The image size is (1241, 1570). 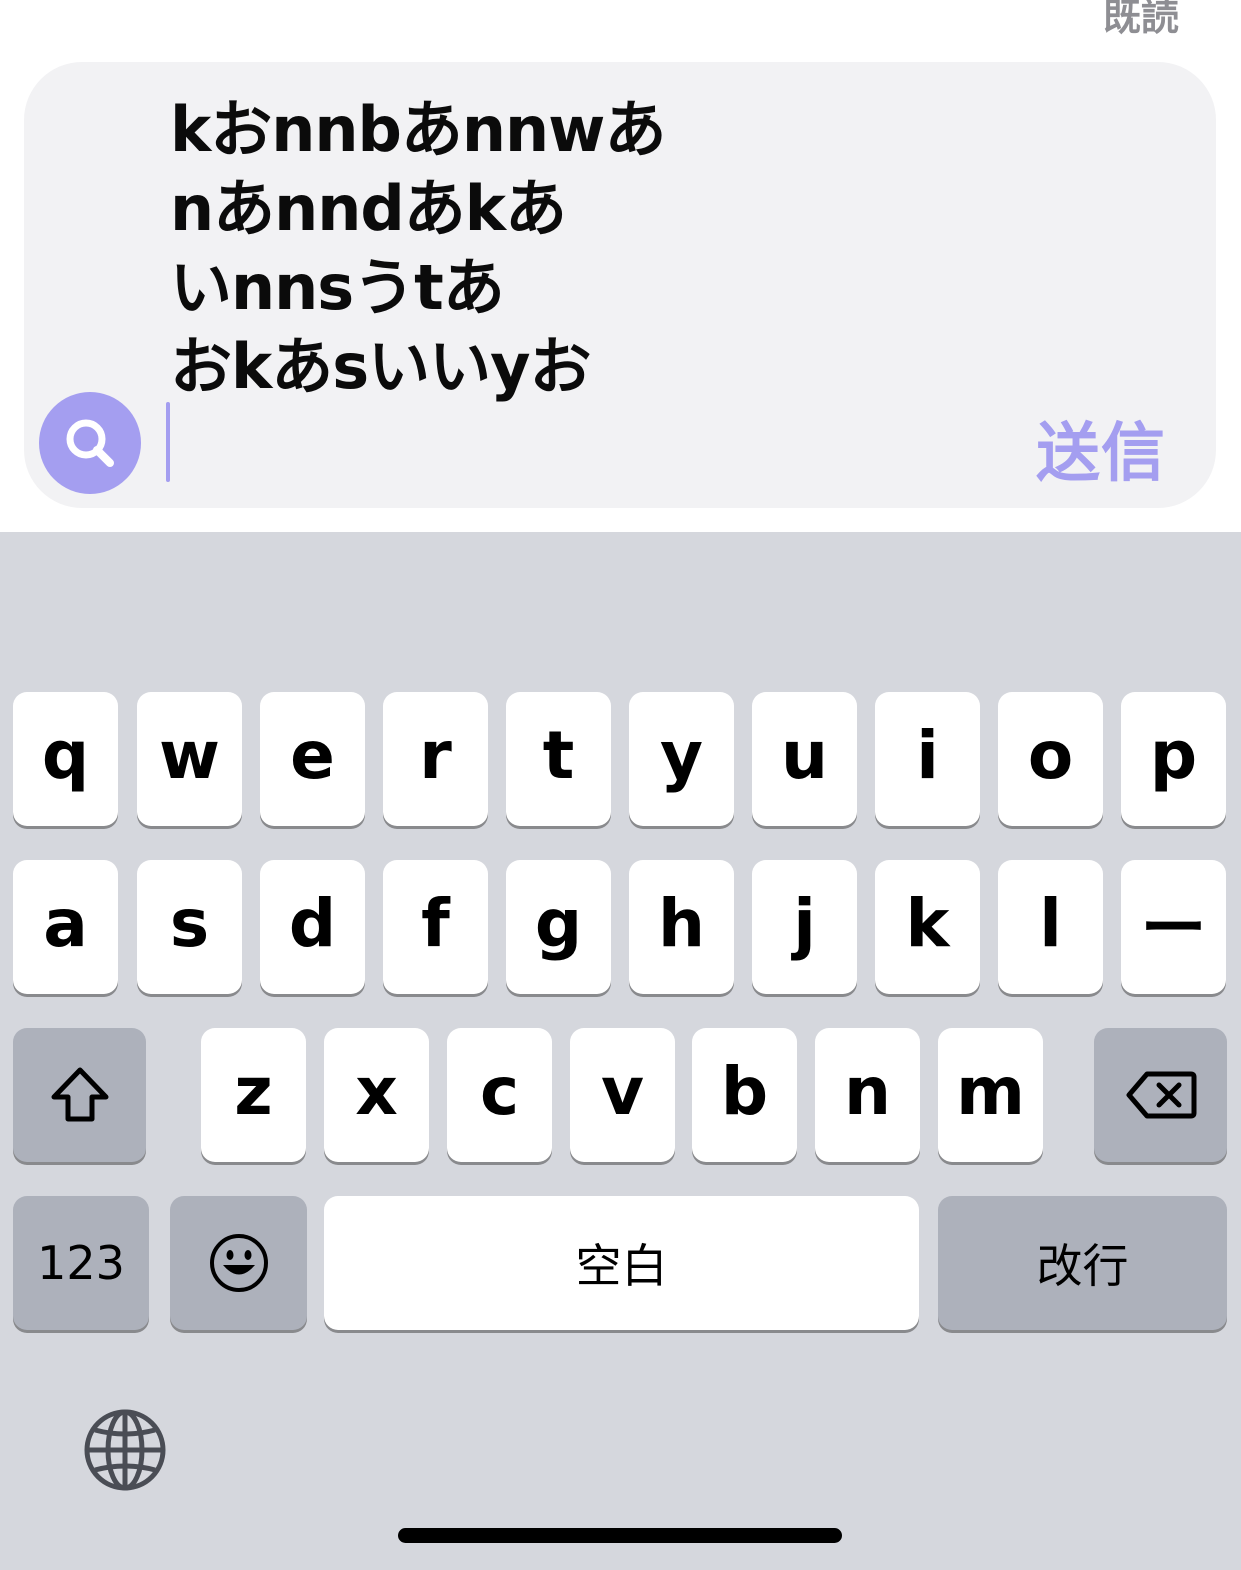 What do you see at coordinates (558, 759) in the screenshot?
I see `key-t: t` at bounding box center [558, 759].